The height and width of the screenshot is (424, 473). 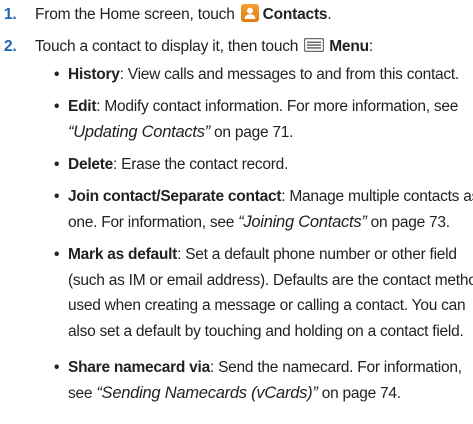 What do you see at coordinates (123, 254) in the screenshot?
I see `bullet-term: Mark as default` at bounding box center [123, 254].